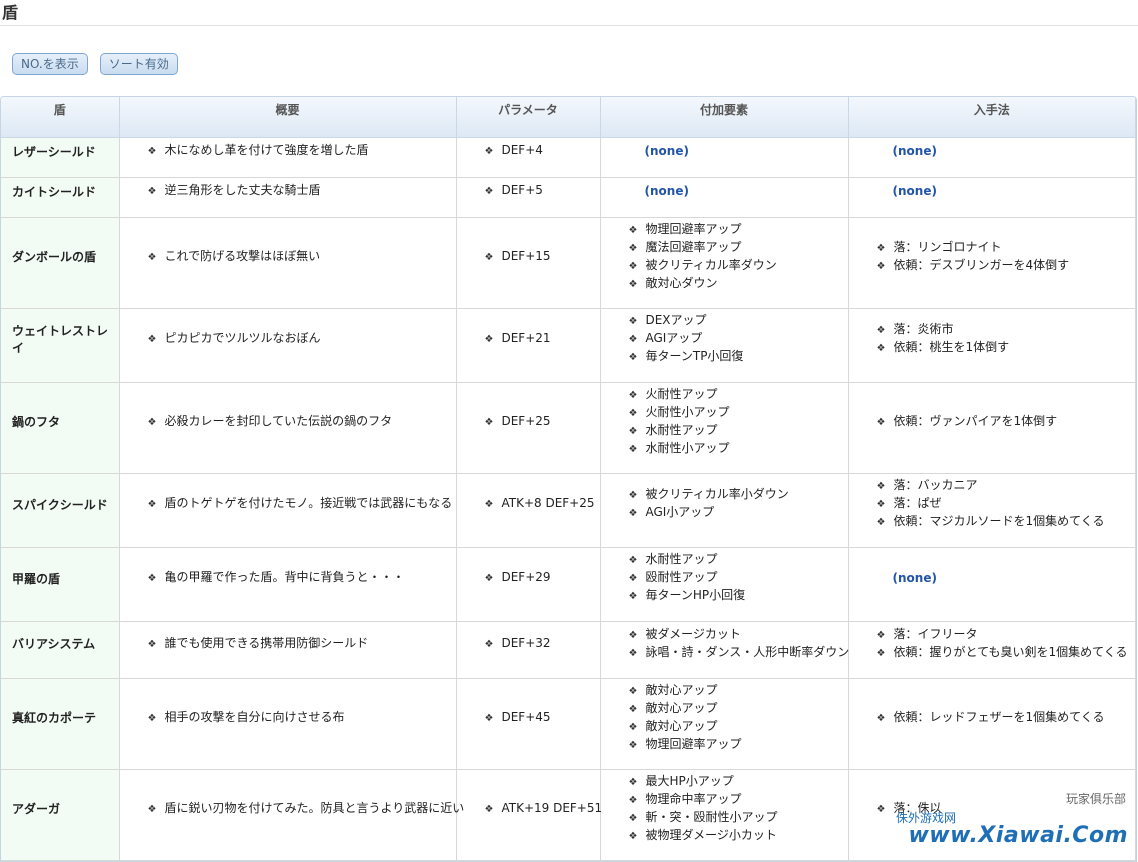 This screenshot has height=862, width=1138. I want to click on list-item: 被クリティカル率小ダウン, so click(738, 495).